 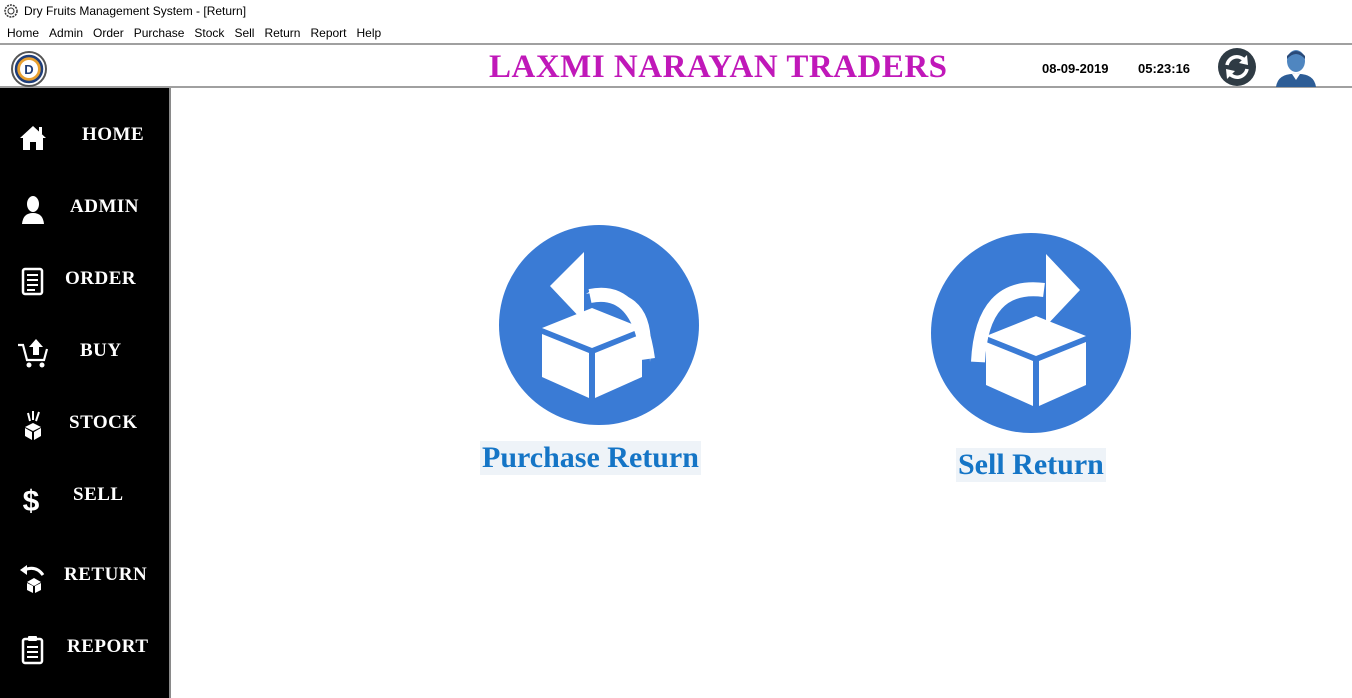 What do you see at coordinates (23, 33) in the screenshot?
I see `menu-home: Home` at bounding box center [23, 33].